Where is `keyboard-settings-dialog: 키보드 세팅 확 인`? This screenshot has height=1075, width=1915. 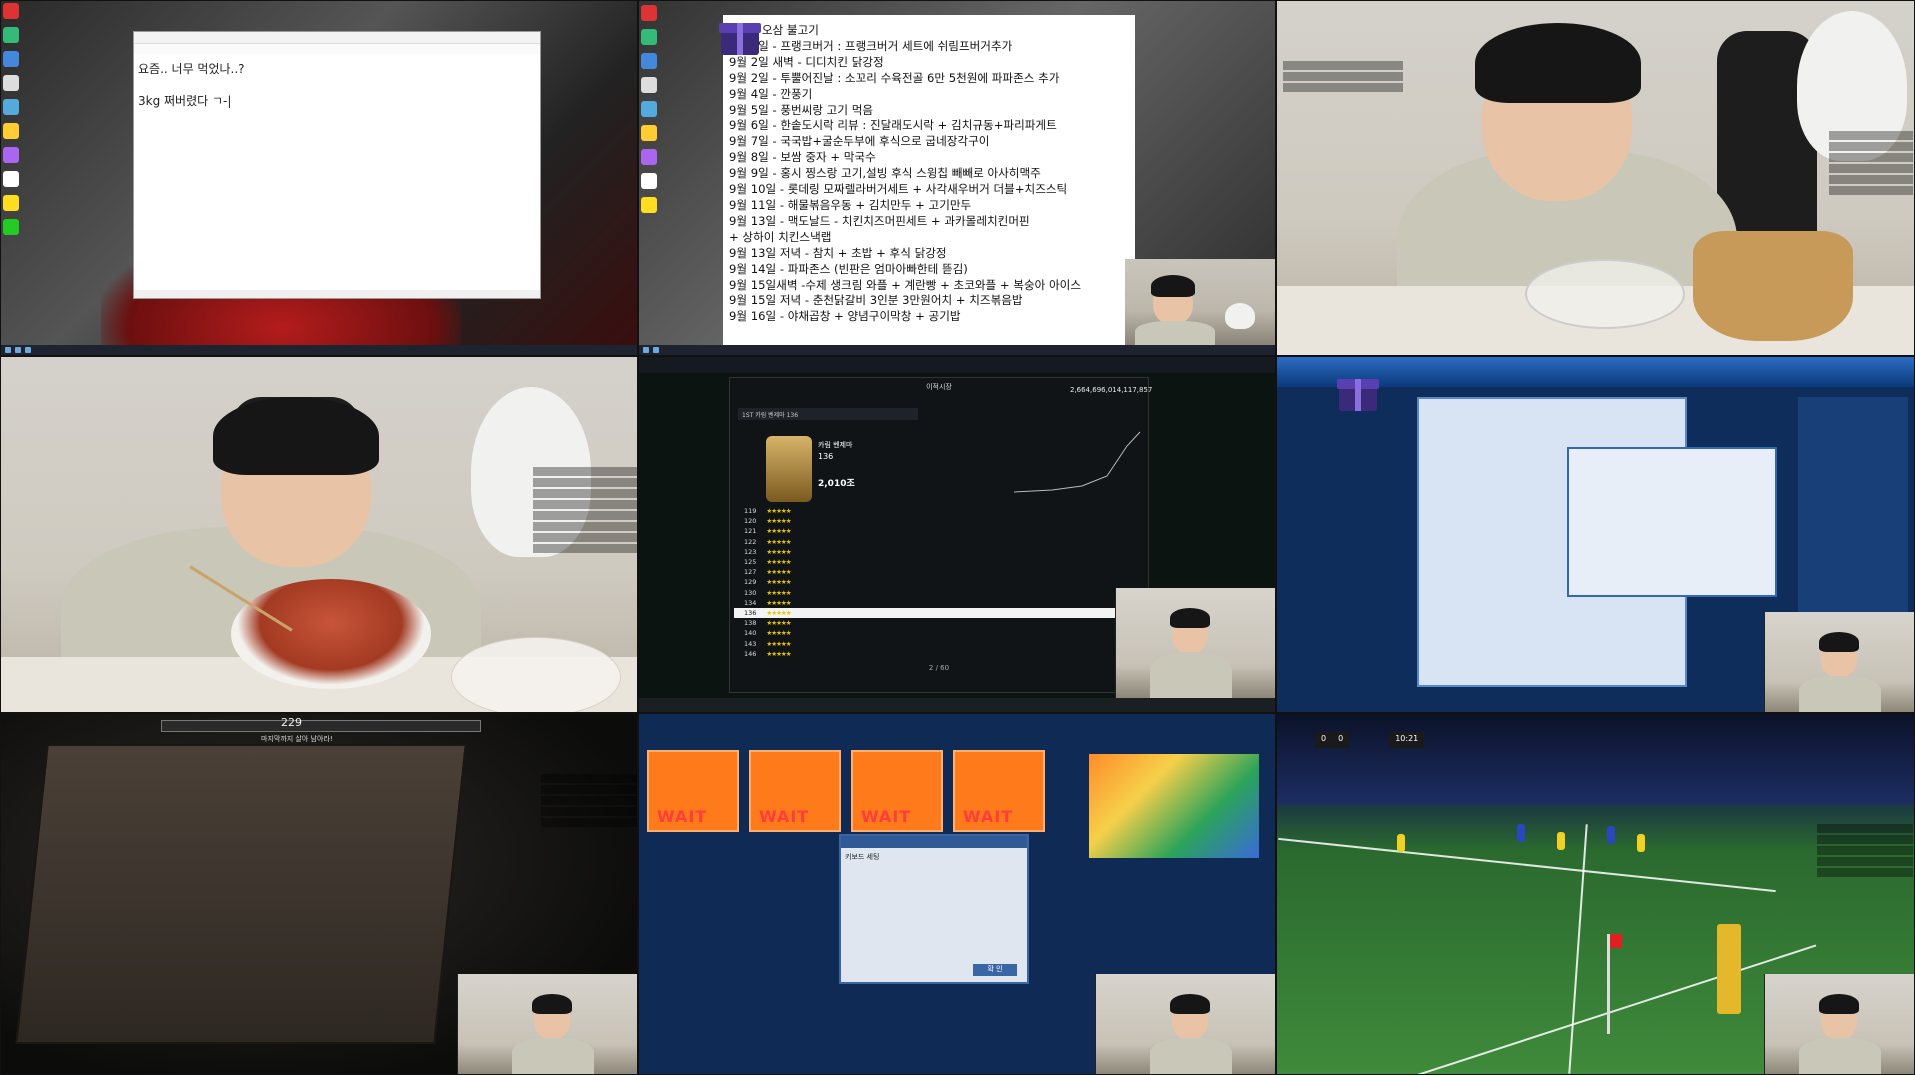
keyboard-settings-dialog: 키보드 세팅 확 인 is located at coordinates (934, 909).